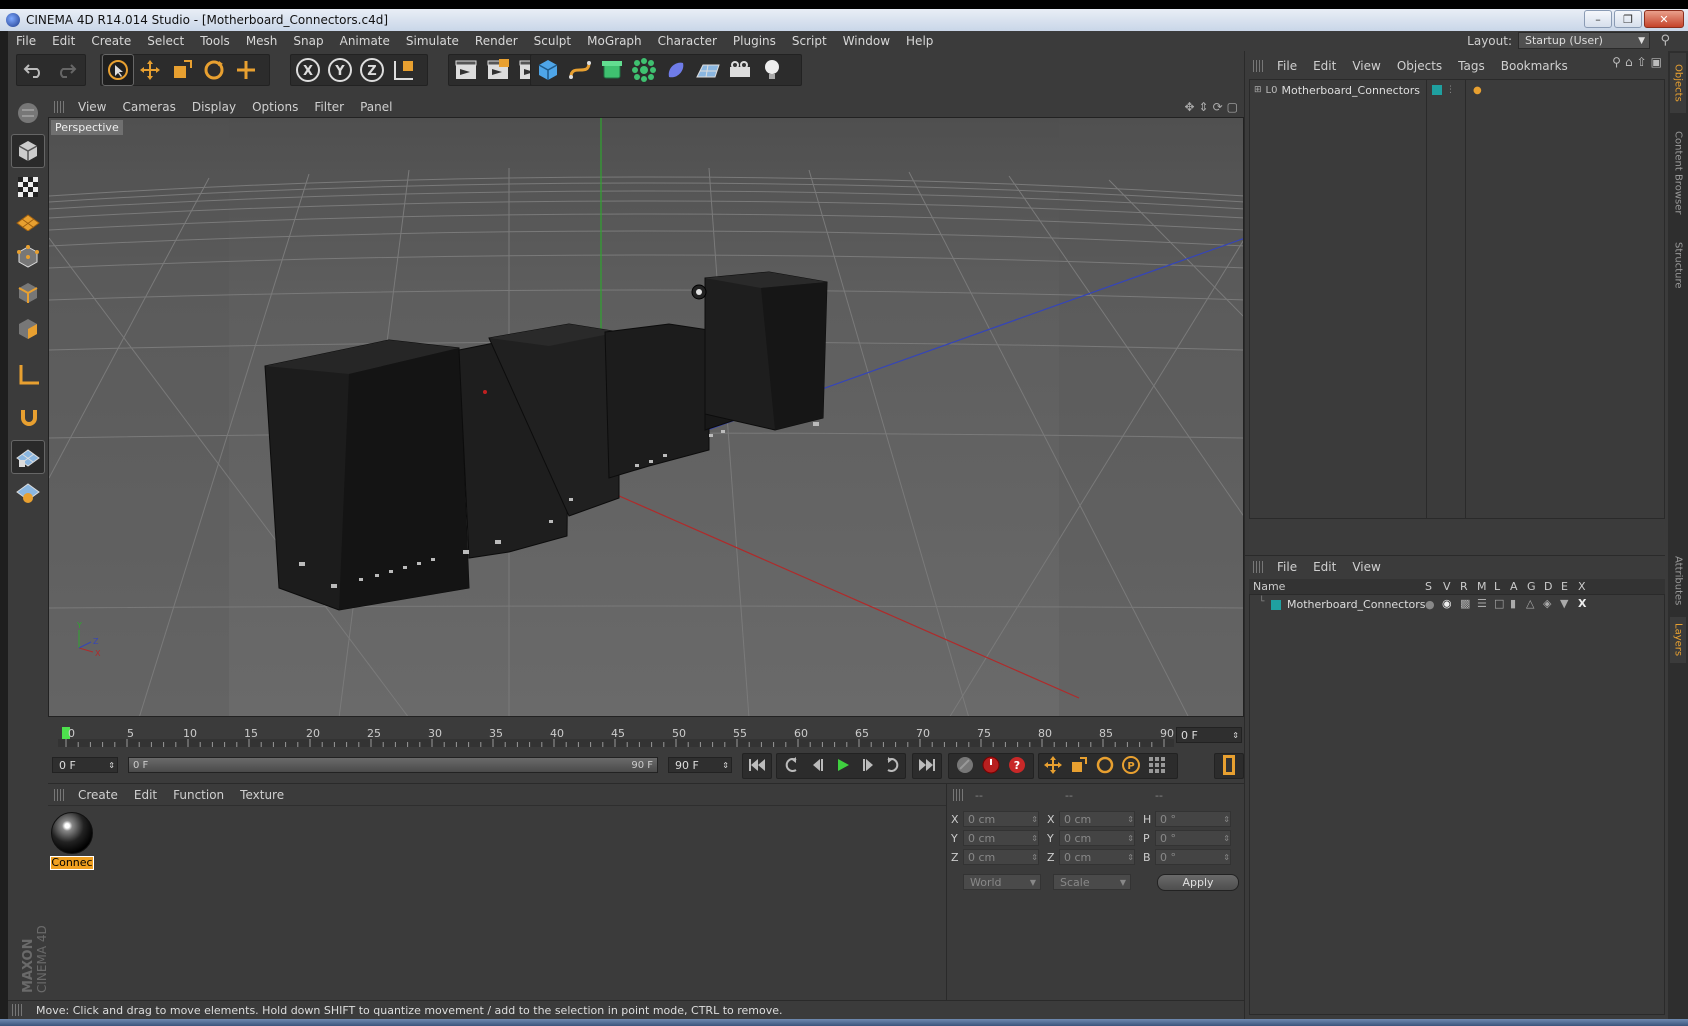  Describe the element at coordinates (1428, 586) in the screenshot. I see `layer-col-s: S` at that location.